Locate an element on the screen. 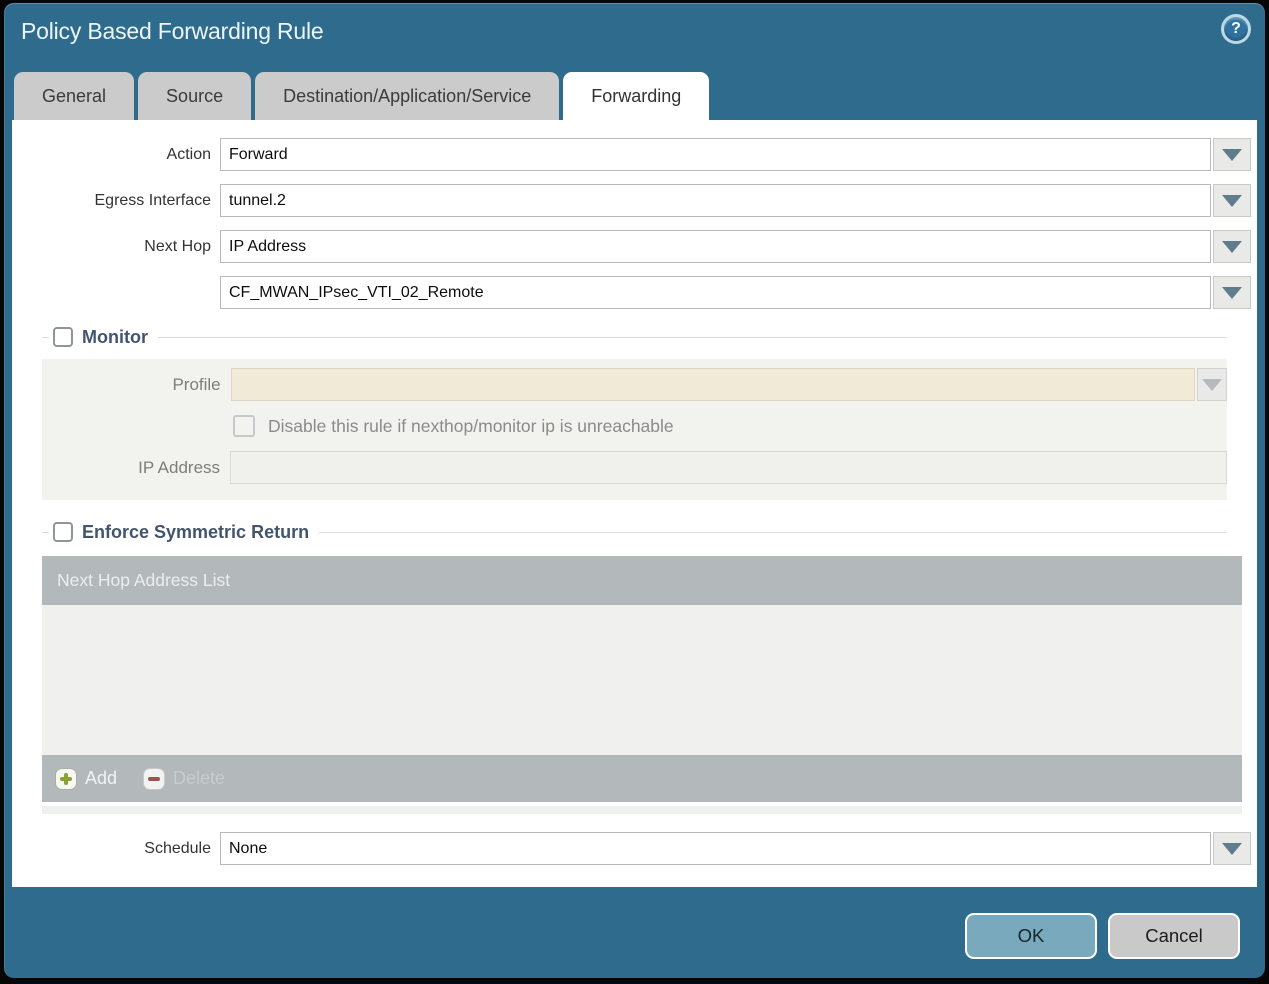  profile-row: Profile is located at coordinates (634, 384).